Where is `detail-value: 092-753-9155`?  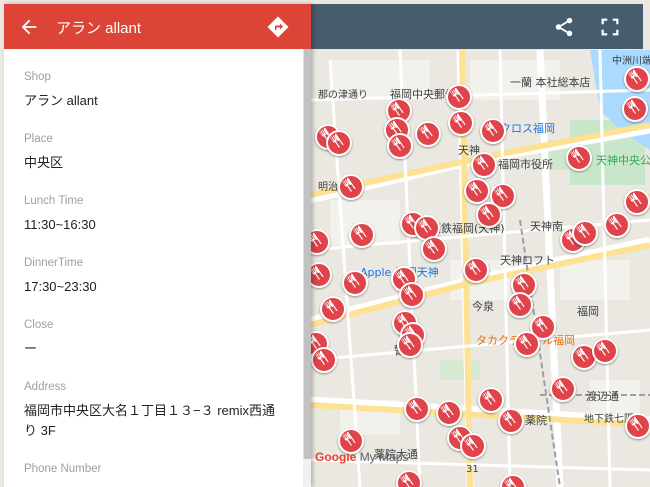 detail-value: 092-753-9155 is located at coordinates (152, 485).